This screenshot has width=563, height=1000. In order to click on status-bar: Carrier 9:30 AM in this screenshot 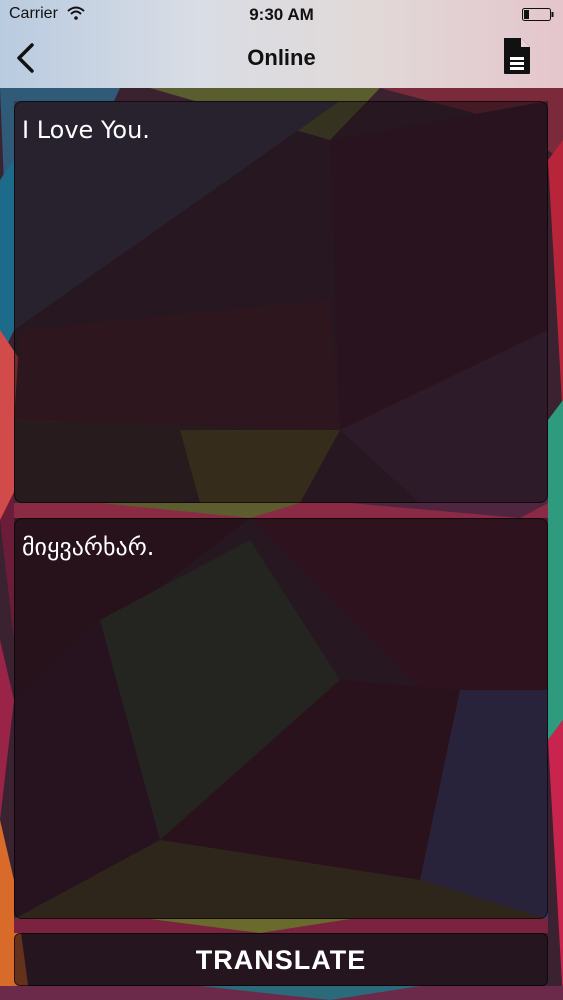, I will do `click(281, 15)`.